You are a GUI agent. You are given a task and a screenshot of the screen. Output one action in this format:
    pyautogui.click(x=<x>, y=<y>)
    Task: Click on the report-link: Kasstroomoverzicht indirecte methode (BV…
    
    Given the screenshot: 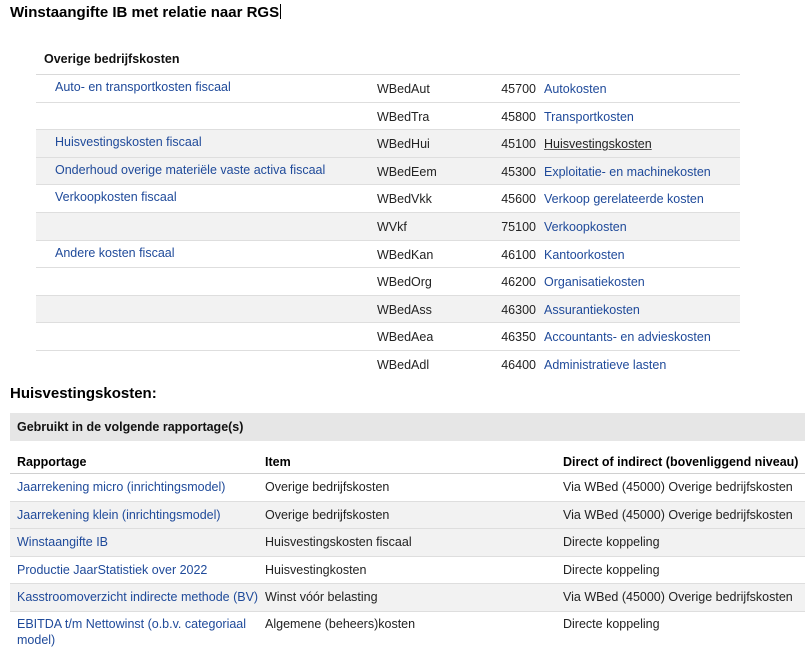 What is the action you would take?
    pyautogui.click(x=137, y=597)
    